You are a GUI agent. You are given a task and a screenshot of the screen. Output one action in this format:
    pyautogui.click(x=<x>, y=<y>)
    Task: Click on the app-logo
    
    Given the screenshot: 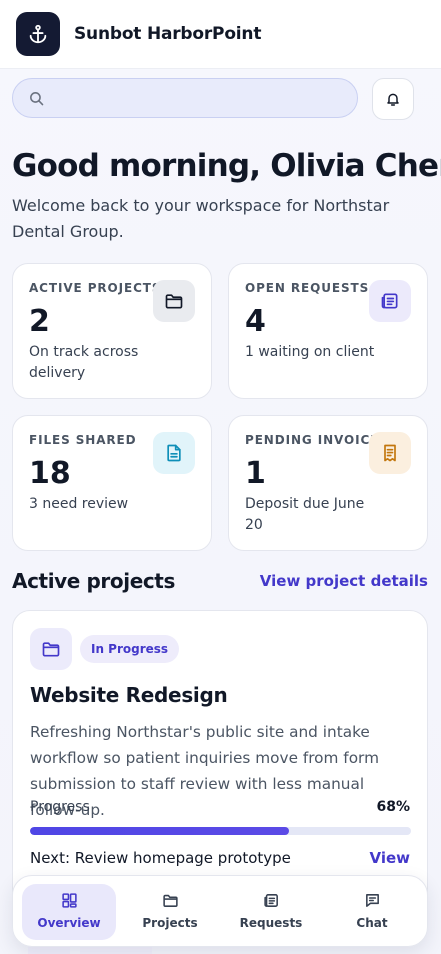 What is the action you would take?
    pyautogui.click(x=38, y=34)
    